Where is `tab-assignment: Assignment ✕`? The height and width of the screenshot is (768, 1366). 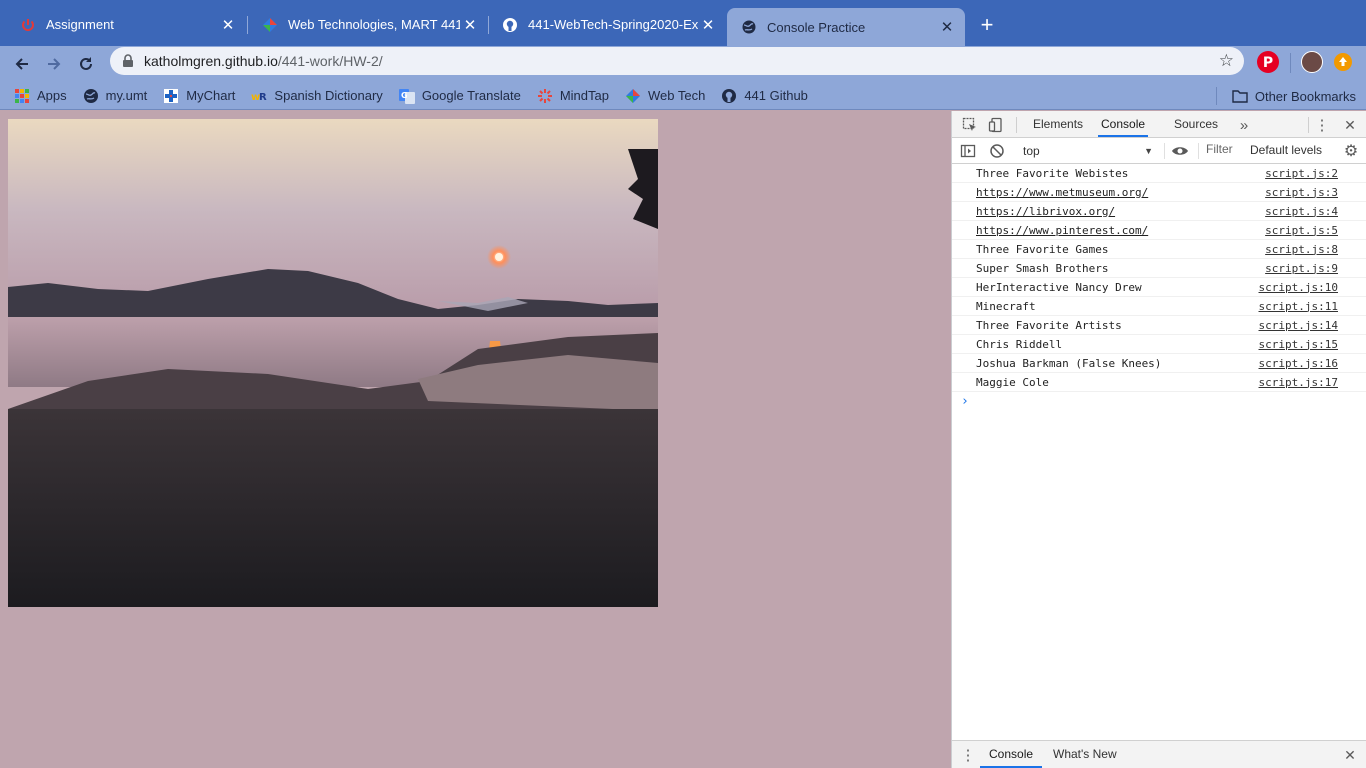
tab-assignment: Assignment ✕ is located at coordinates (126, 24).